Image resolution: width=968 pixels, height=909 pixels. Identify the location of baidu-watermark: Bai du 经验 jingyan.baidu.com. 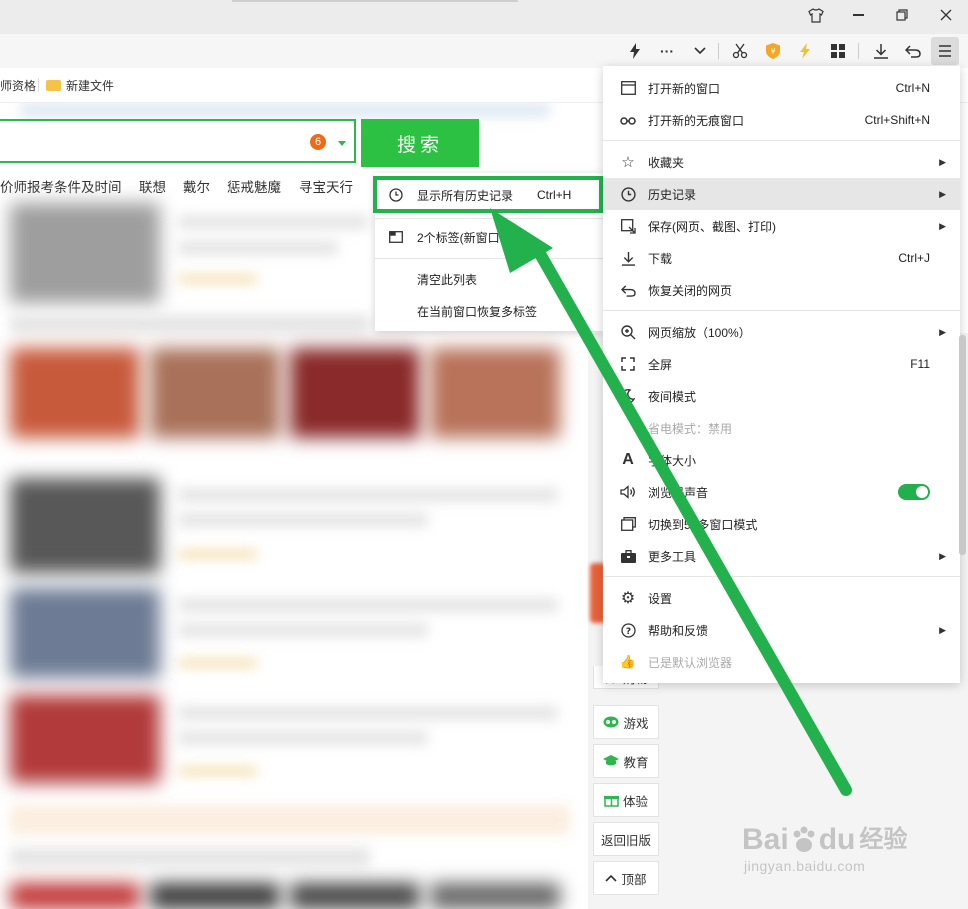
(832, 857).